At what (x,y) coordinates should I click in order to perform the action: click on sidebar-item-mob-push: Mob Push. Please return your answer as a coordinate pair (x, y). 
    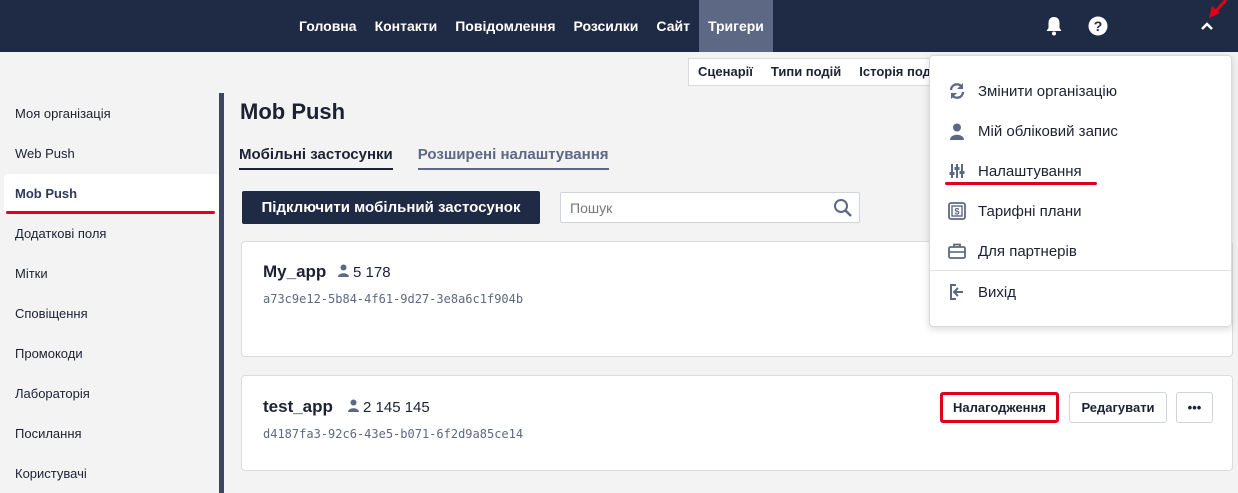
    Looking at the image, I should click on (112, 194).